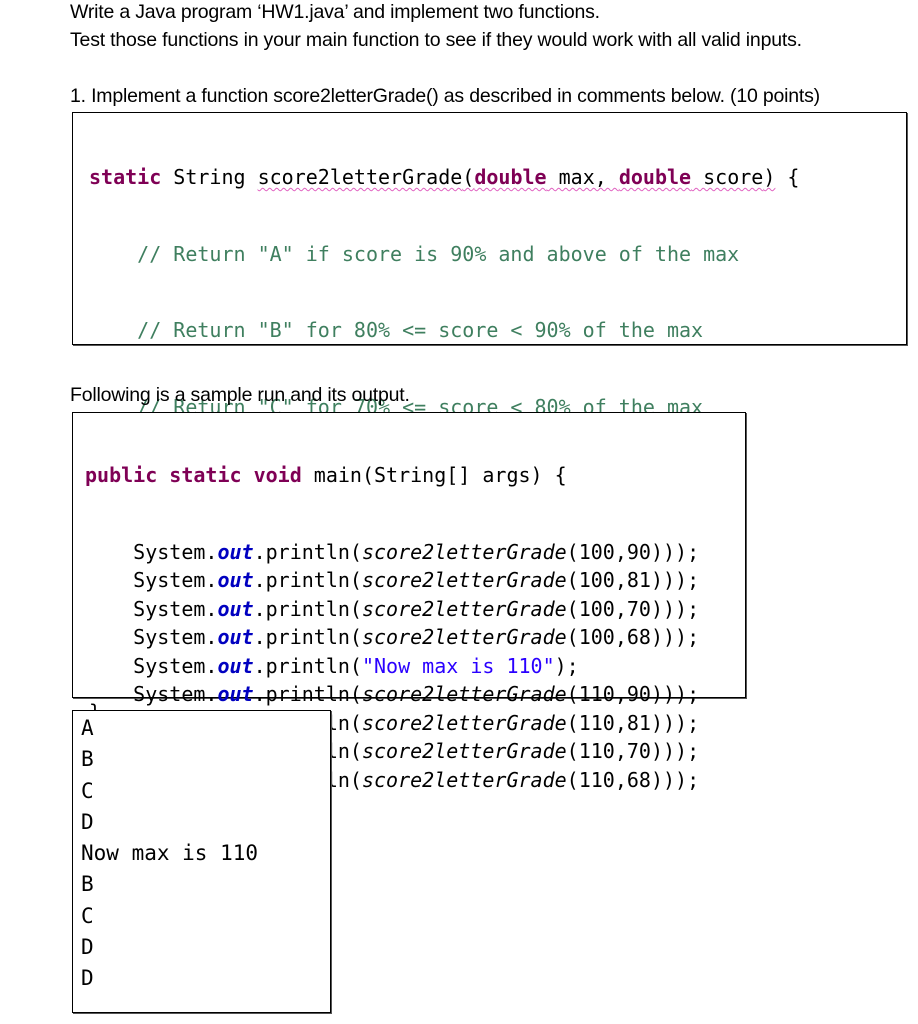 The height and width of the screenshot is (1024, 918). What do you see at coordinates (614, 551) in the screenshot?
I see `function-call-args: (100,90)` at bounding box center [614, 551].